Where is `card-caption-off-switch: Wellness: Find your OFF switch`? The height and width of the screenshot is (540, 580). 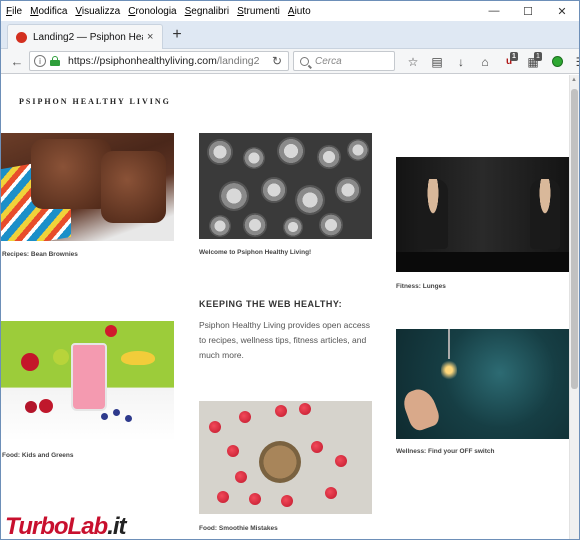 card-caption-off-switch: Wellness: Find your OFF switch is located at coordinates (445, 451).